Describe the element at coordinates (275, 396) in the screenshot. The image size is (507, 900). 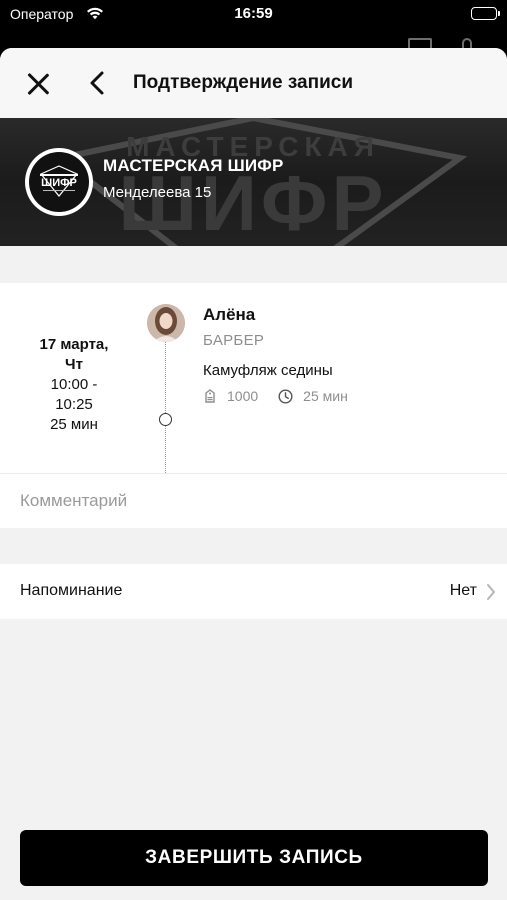
I see `service-meta: 1000 25 мин` at that location.